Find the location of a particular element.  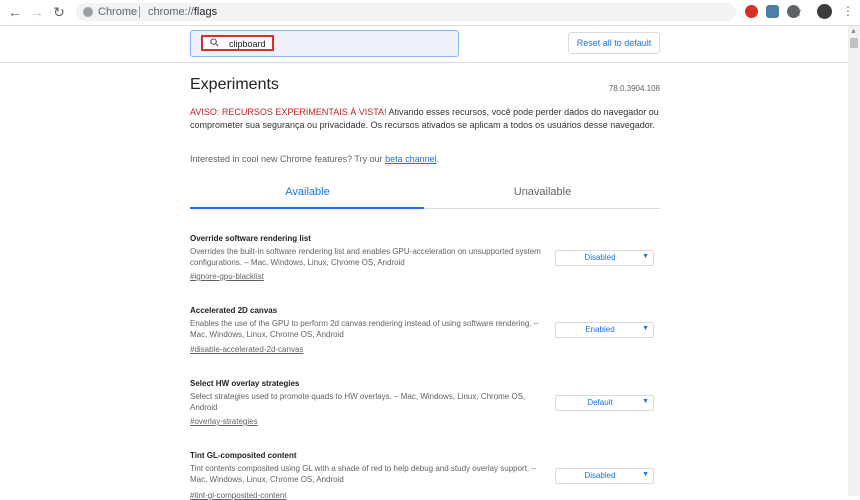

flag-name: Accelerated 2D canvas is located at coordinates (234, 310).